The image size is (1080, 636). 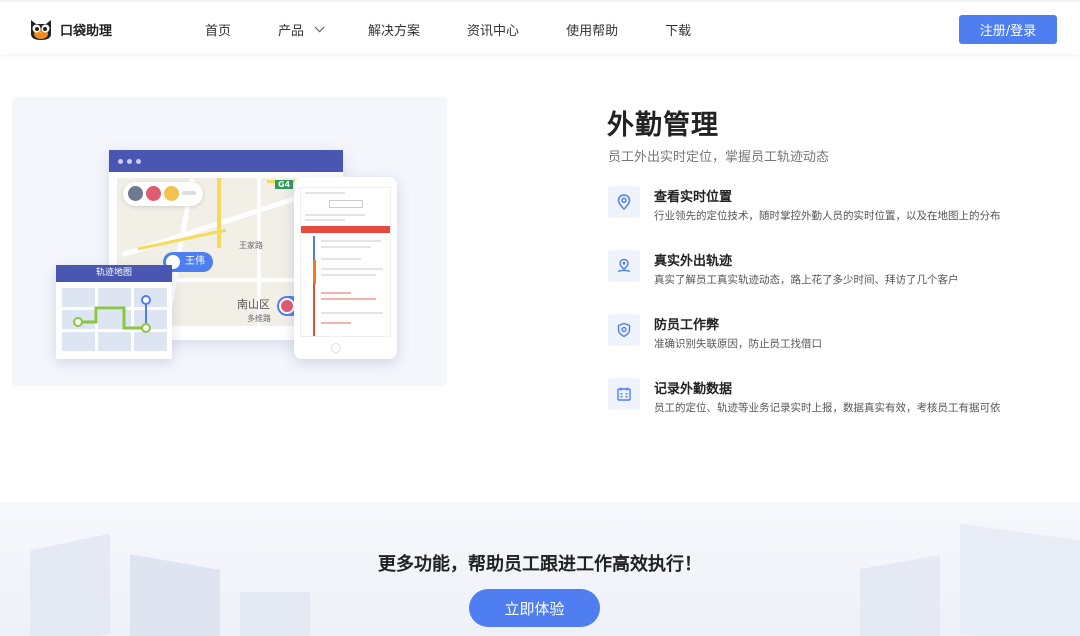 I want to click on nav-item-download: 下载, so click(x=678, y=29).